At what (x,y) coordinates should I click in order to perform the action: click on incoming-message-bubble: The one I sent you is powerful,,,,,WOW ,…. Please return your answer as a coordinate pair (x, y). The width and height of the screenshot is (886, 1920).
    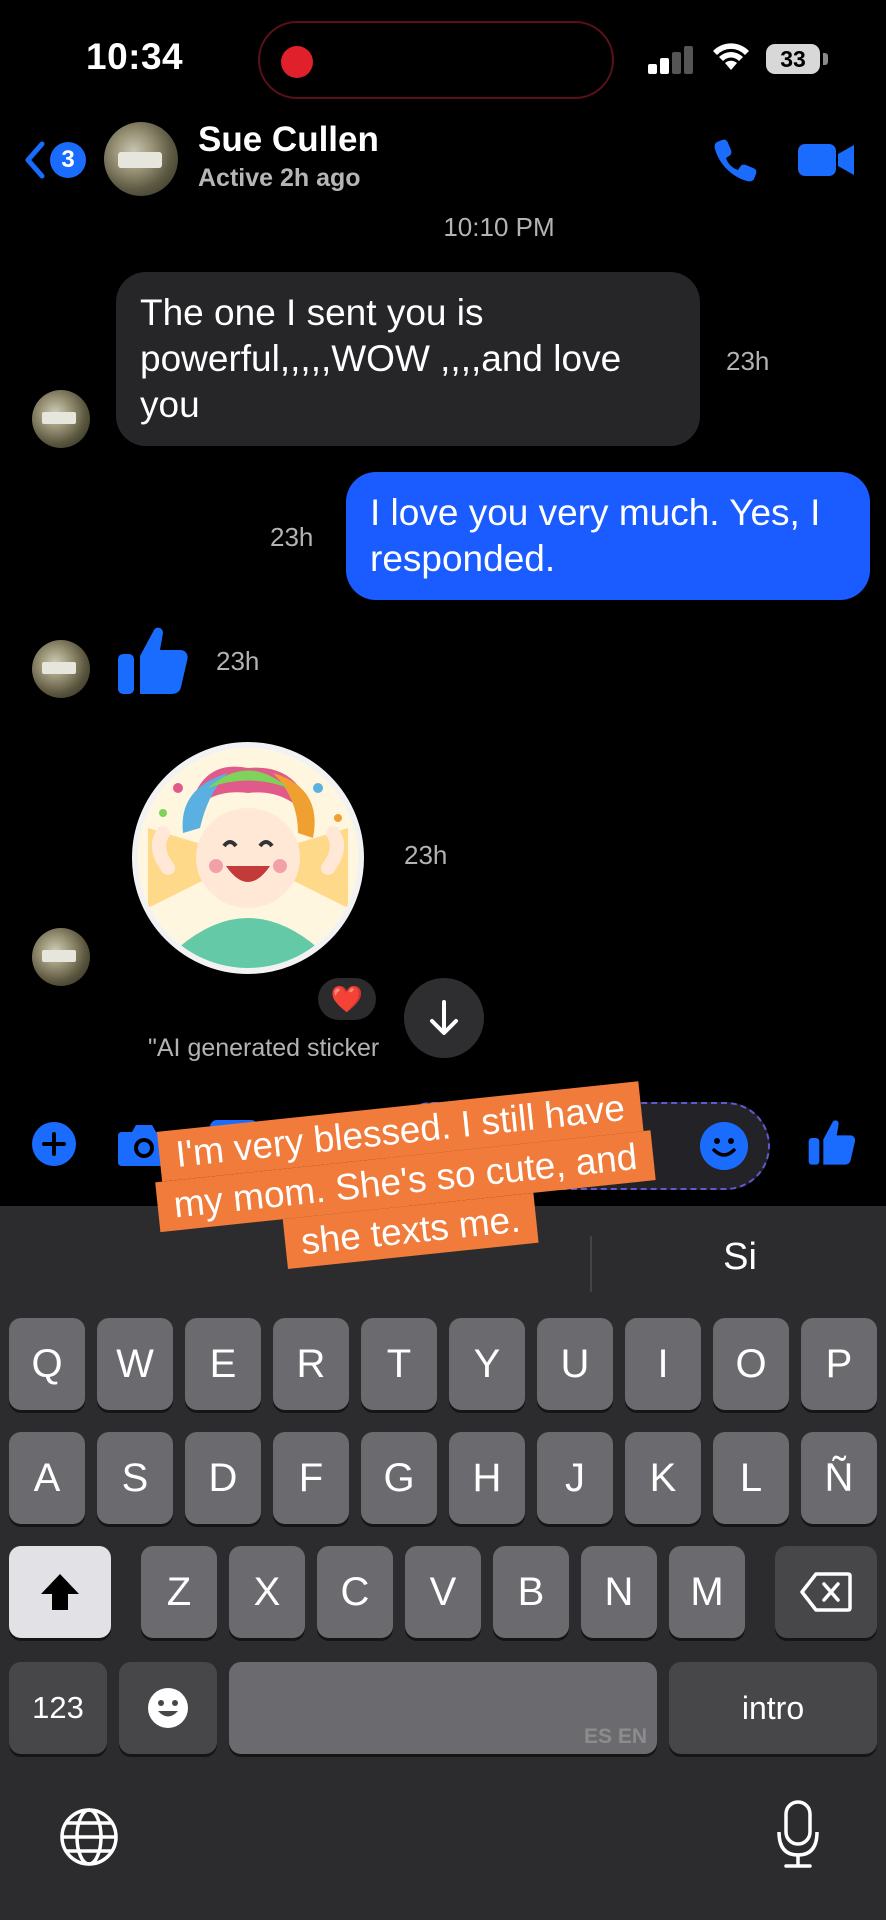
    Looking at the image, I should click on (408, 359).